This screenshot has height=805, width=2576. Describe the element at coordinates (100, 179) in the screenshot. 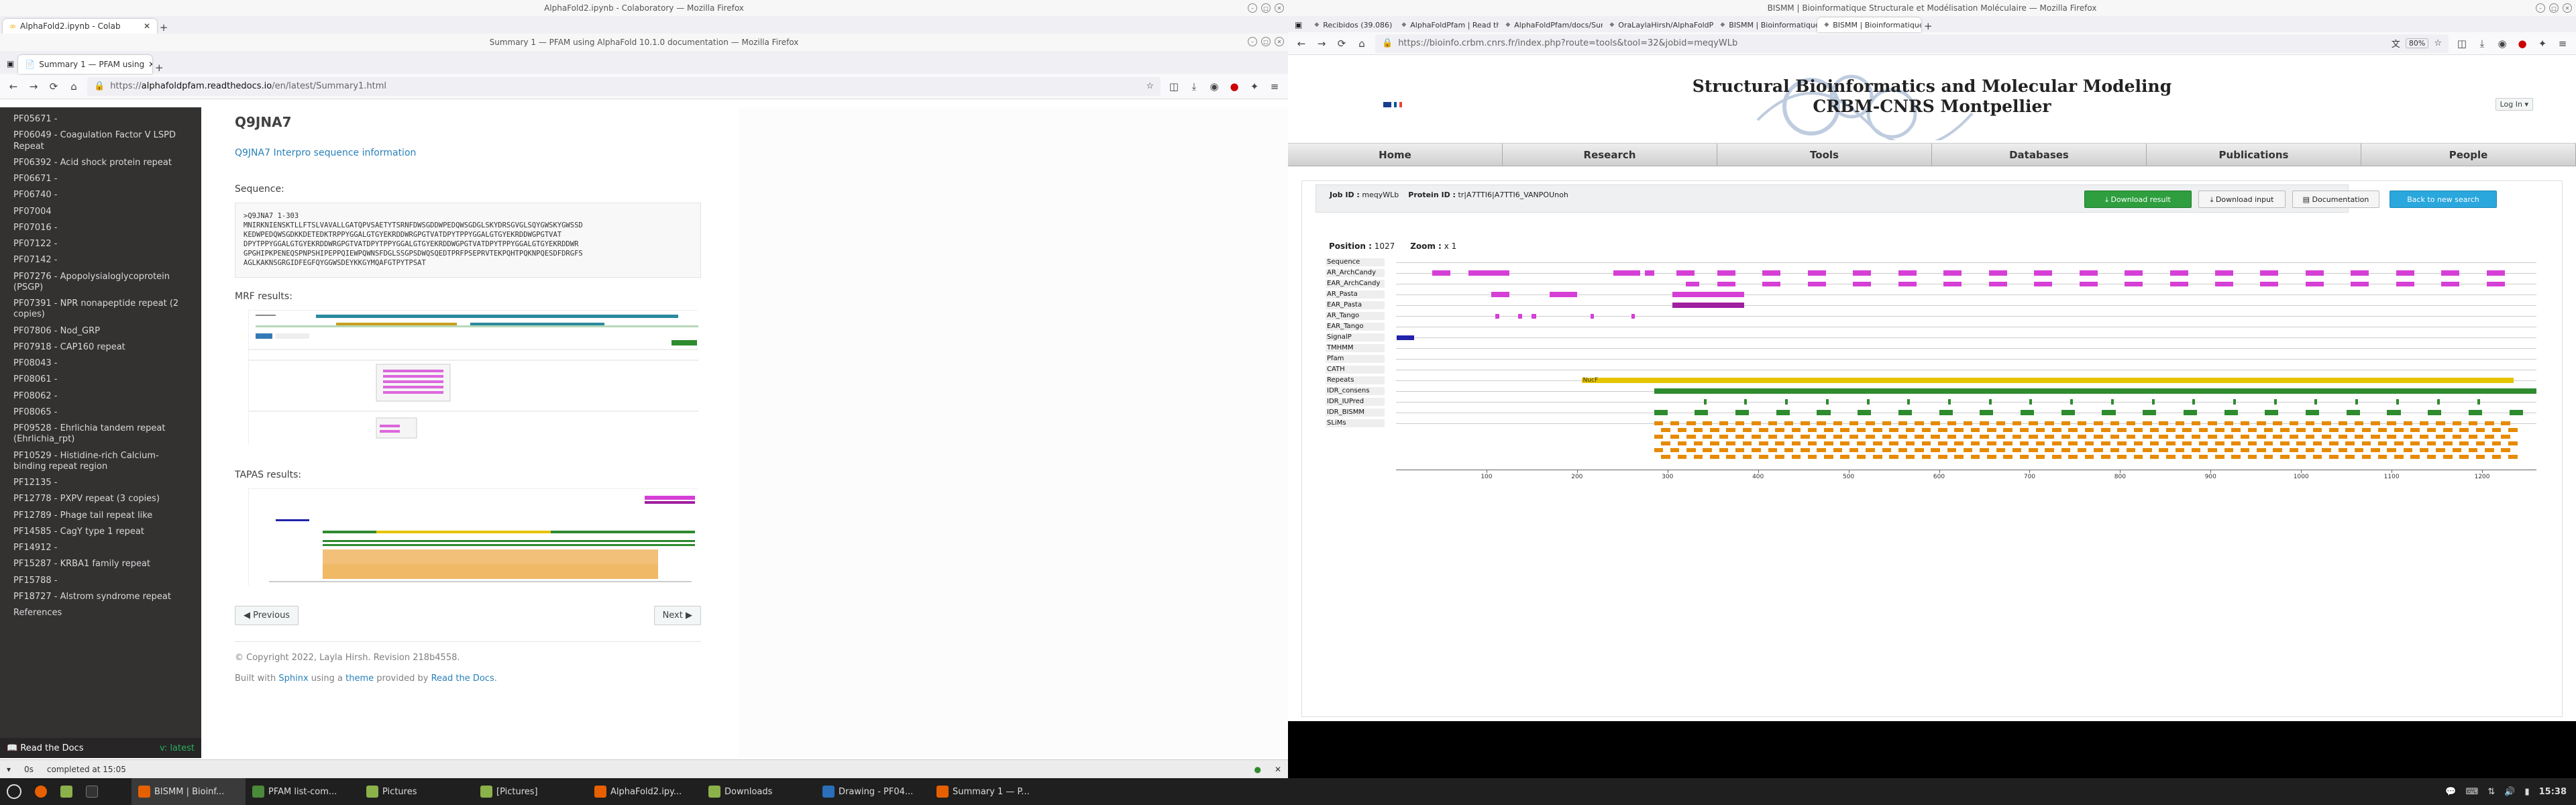

I see `sidebar-item: PF06671 -` at that location.